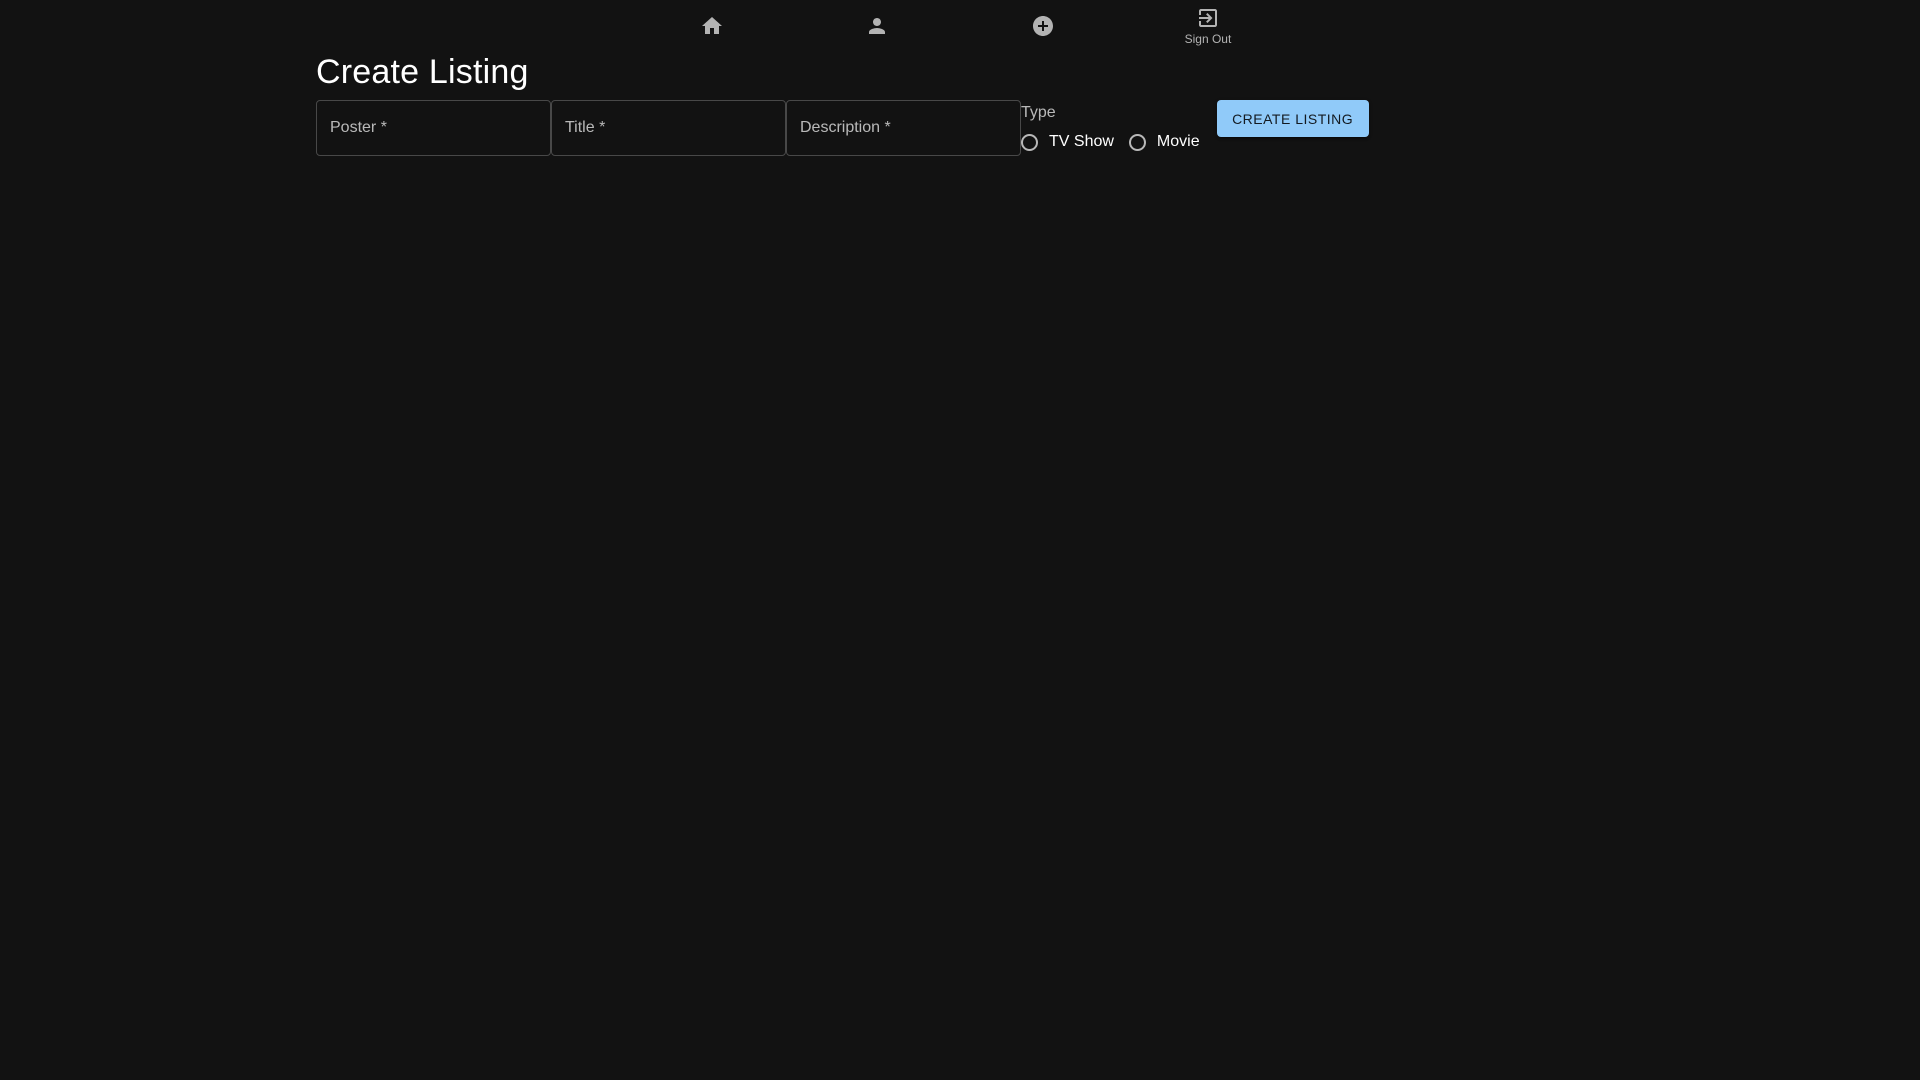 Image resolution: width=1920 pixels, height=1080 pixels. Describe the element at coordinates (1208, 39) in the screenshot. I see `sign-out-label: Sign Out` at that location.